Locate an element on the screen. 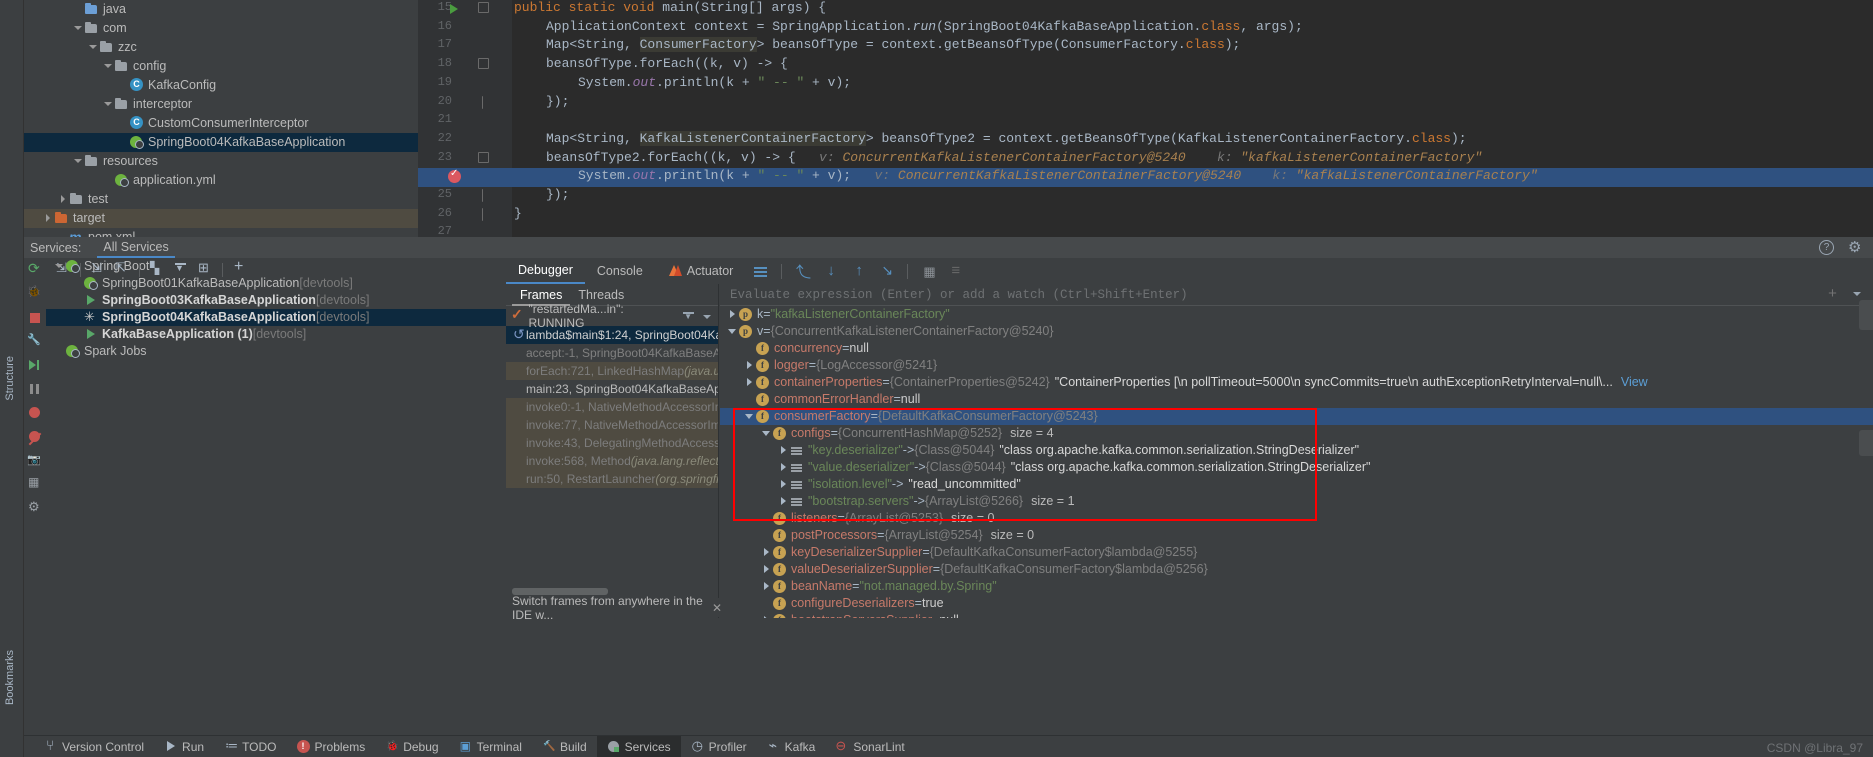  pause-program-icon is located at coordinates (35, 390).